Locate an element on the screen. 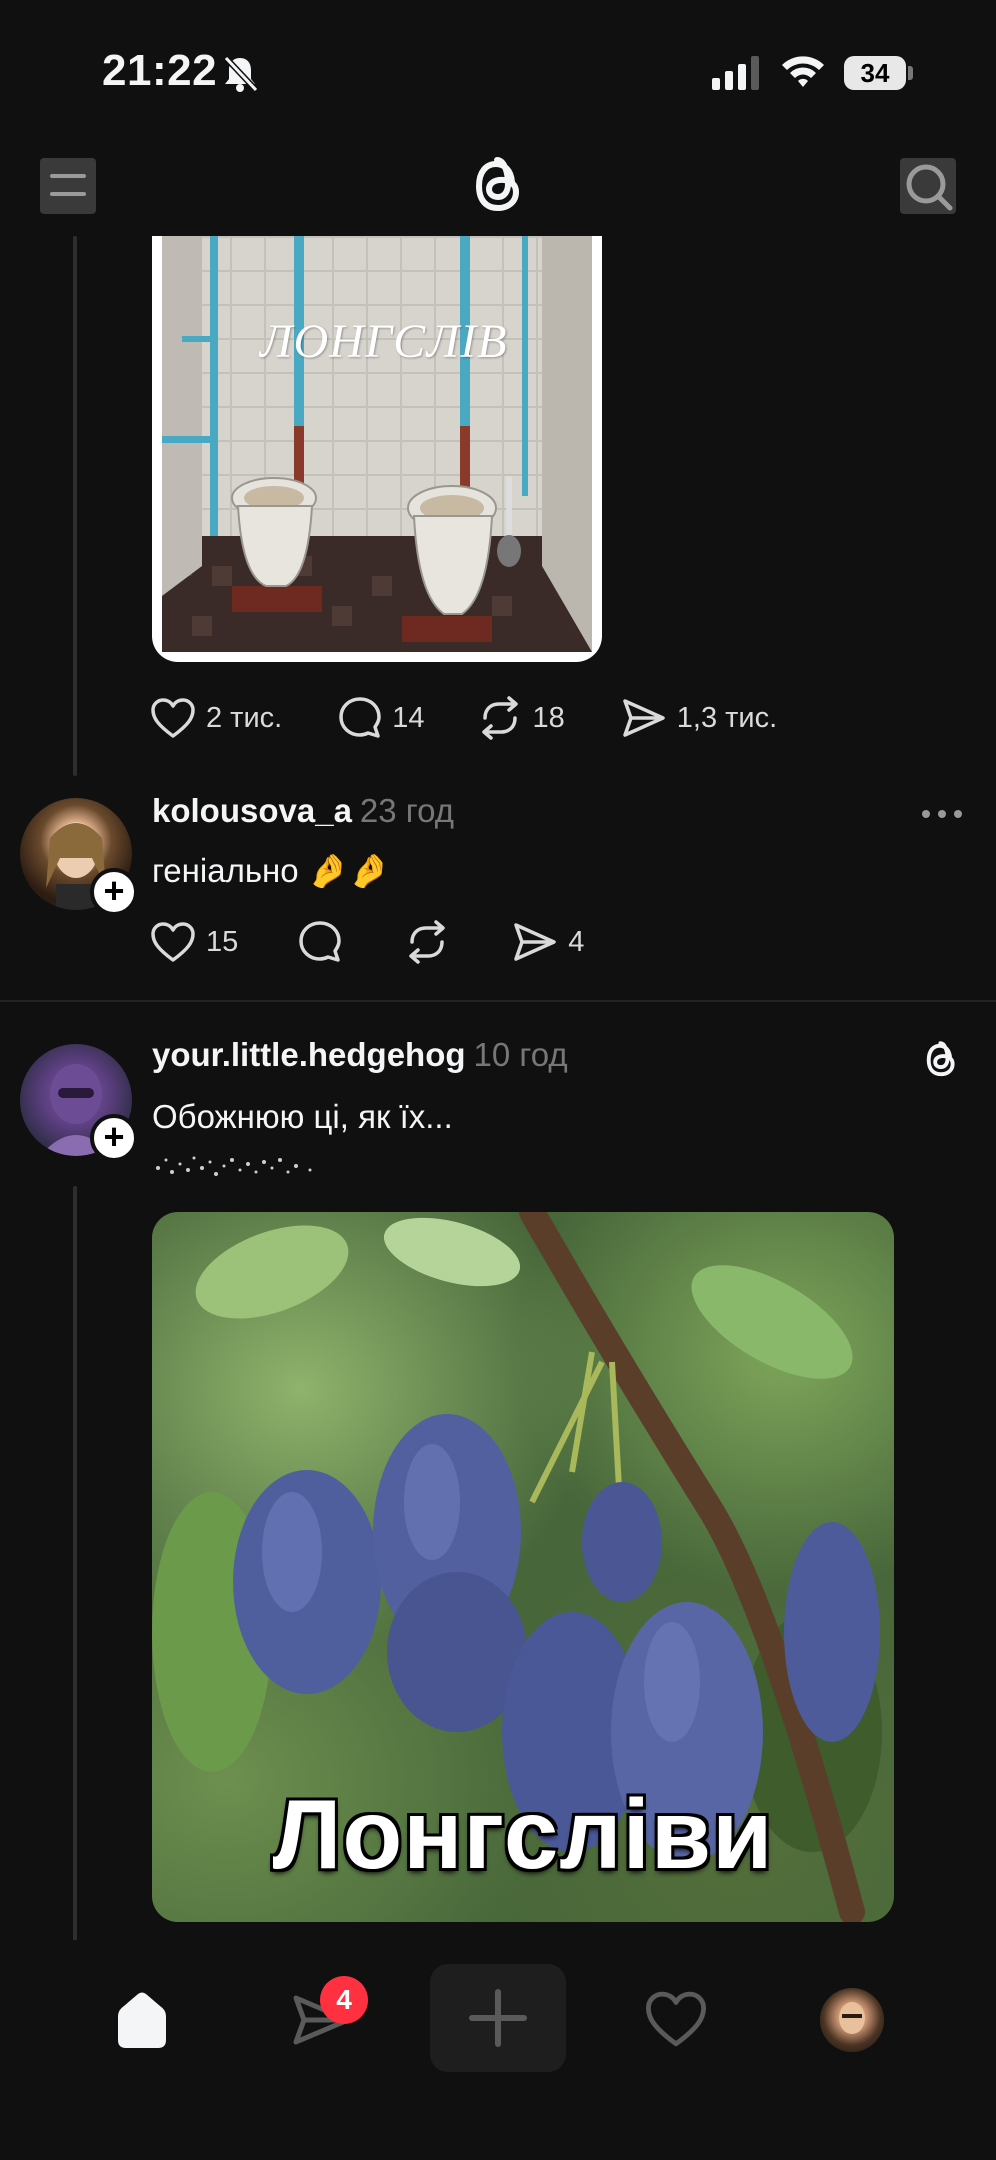 The image size is (996, 2160). status-bar: 21:22 34 is located at coordinates (498, 70).